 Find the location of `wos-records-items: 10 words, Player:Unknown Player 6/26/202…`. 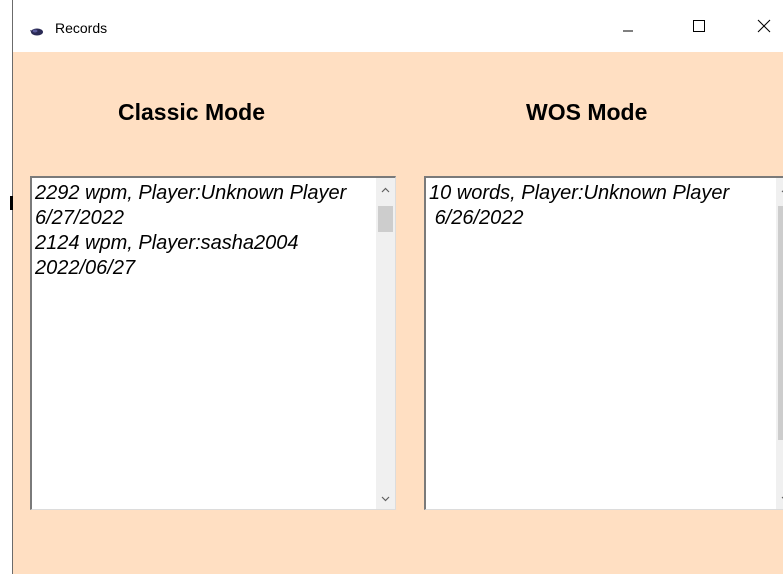

wos-records-items: 10 words, Player:Unknown Player 6/26/202… is located at coordinates (601, 206).